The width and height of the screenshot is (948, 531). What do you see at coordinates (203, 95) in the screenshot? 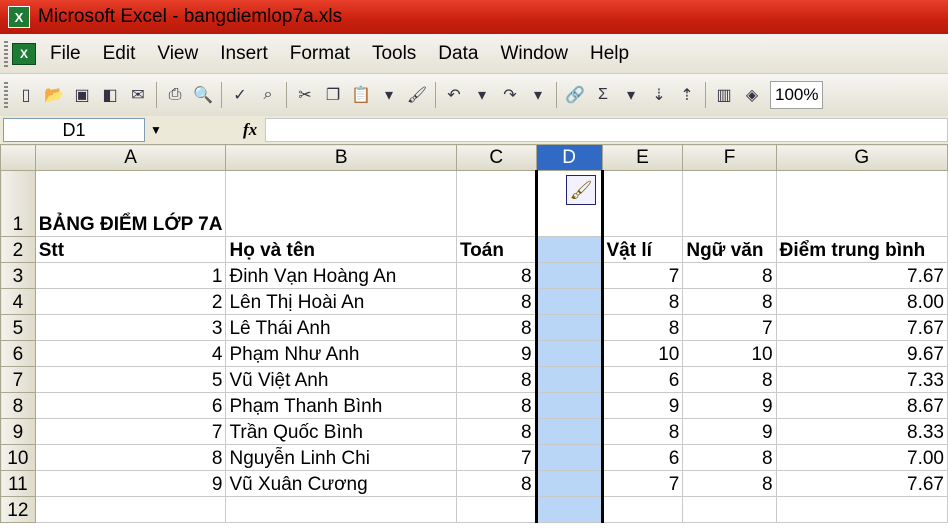
I see `print-preview-icon: 🔍` at bounding box center [203, 95].